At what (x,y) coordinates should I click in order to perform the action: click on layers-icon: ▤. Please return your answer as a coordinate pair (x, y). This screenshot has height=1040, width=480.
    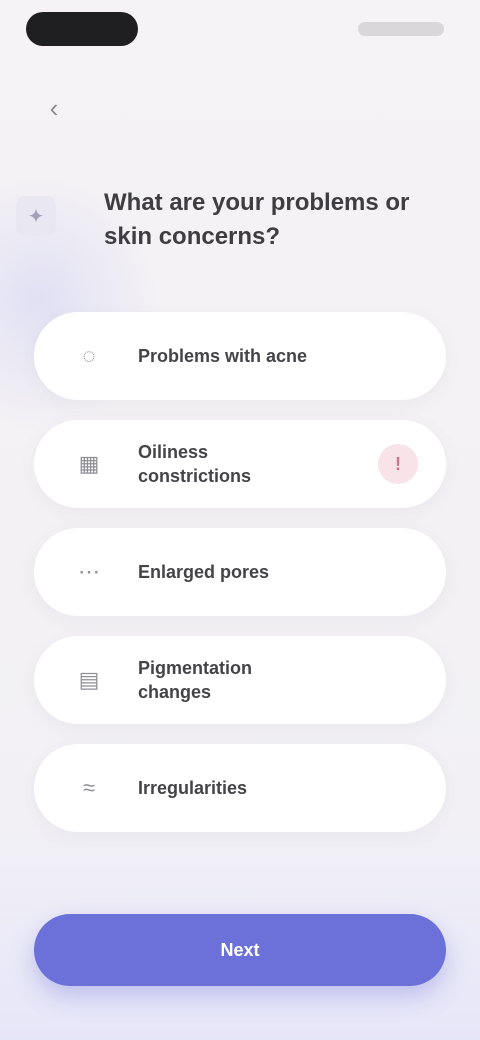
    Looking at the image, I should click on (89, 679).